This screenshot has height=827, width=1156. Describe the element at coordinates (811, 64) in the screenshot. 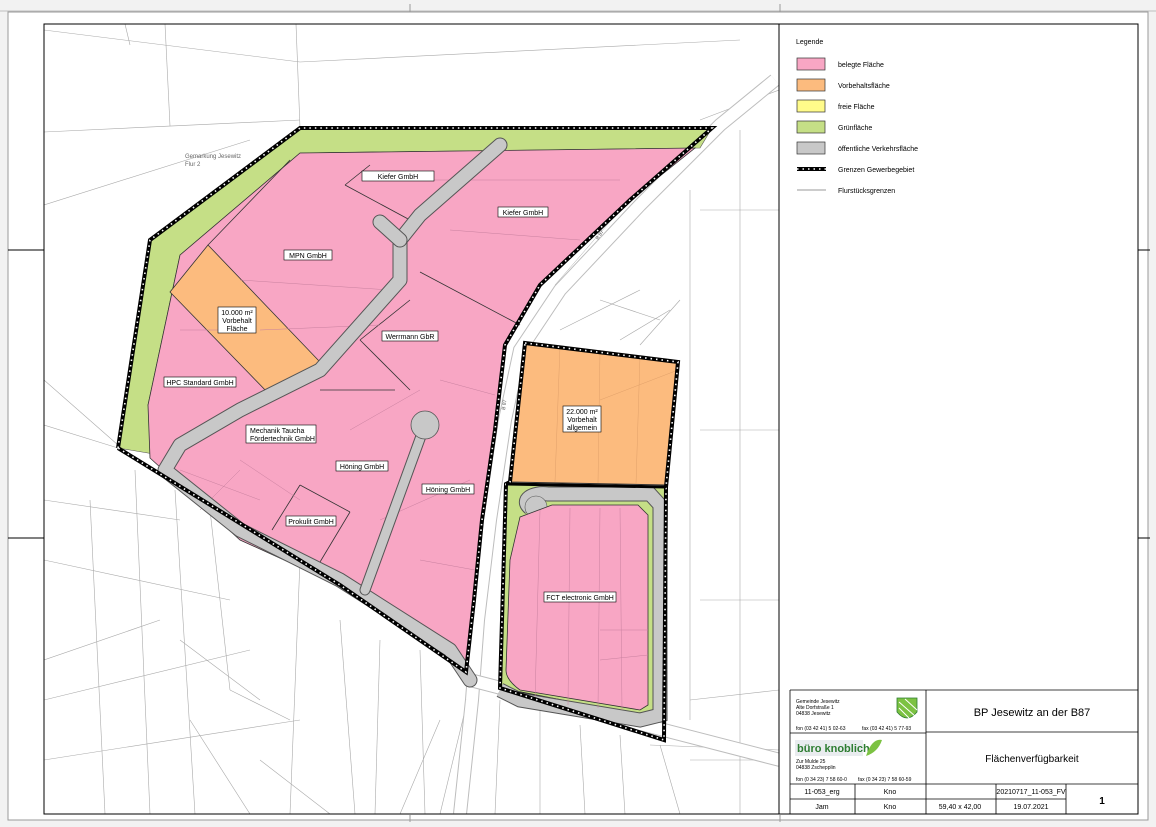

I see `legend-swatch-belegt` at that location.